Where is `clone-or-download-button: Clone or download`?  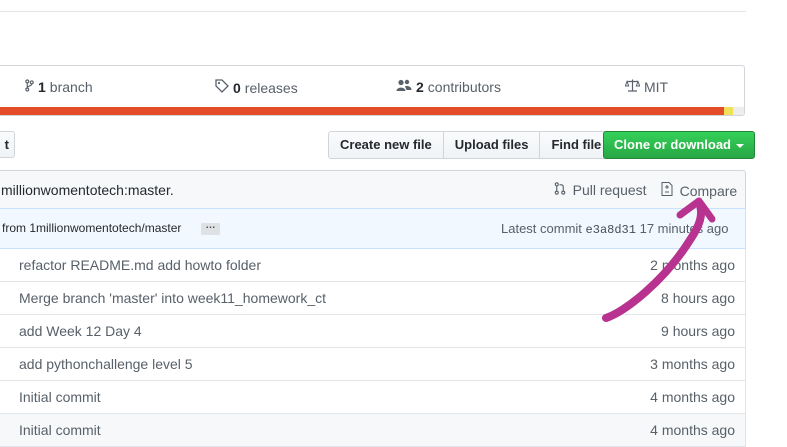 clone-or-download-button: Clone or download is located at coordinates (679, 145).